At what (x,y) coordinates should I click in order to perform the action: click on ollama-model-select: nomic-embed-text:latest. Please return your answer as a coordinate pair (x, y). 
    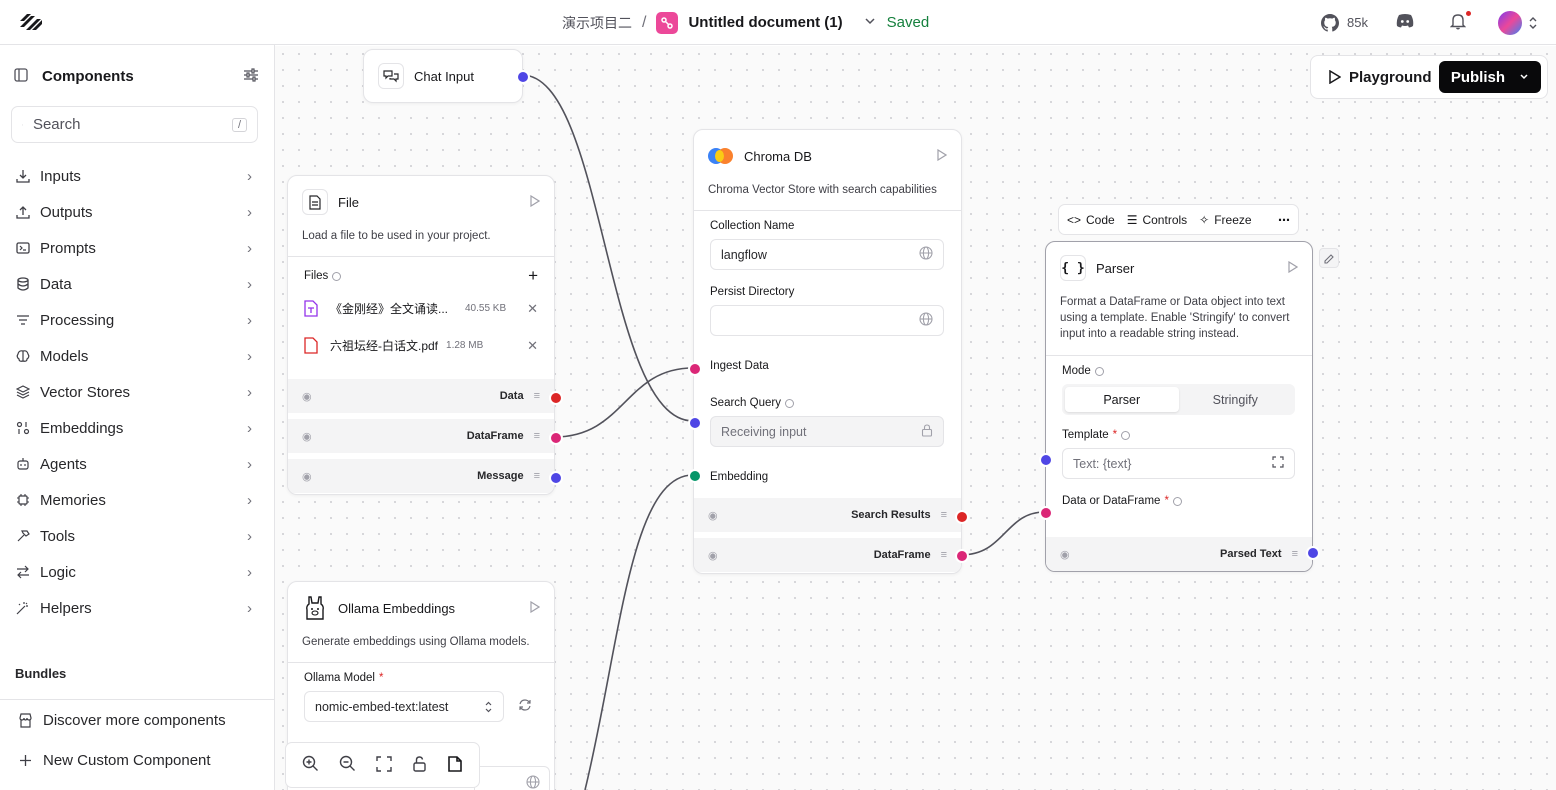
    Looking at the image, I should click on (404, 706).